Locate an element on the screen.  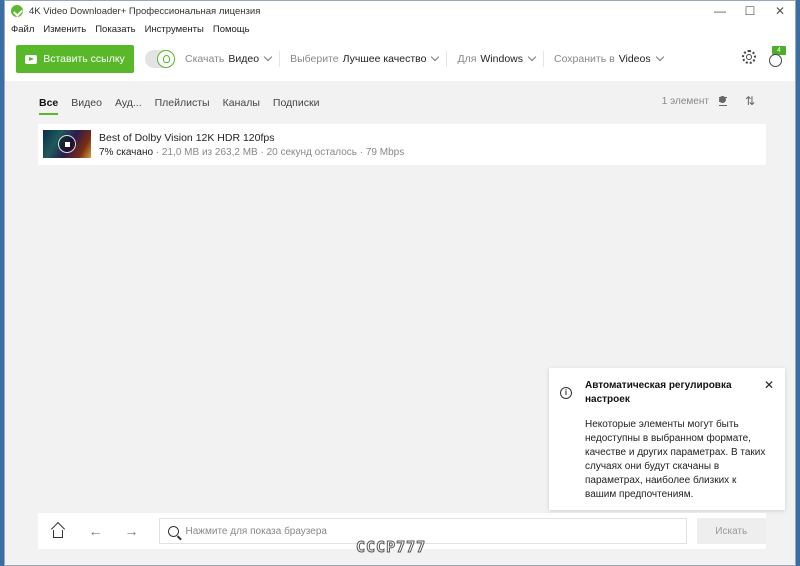
paste-link-button: Вставить ссылку is located at coordinates (75, 59).